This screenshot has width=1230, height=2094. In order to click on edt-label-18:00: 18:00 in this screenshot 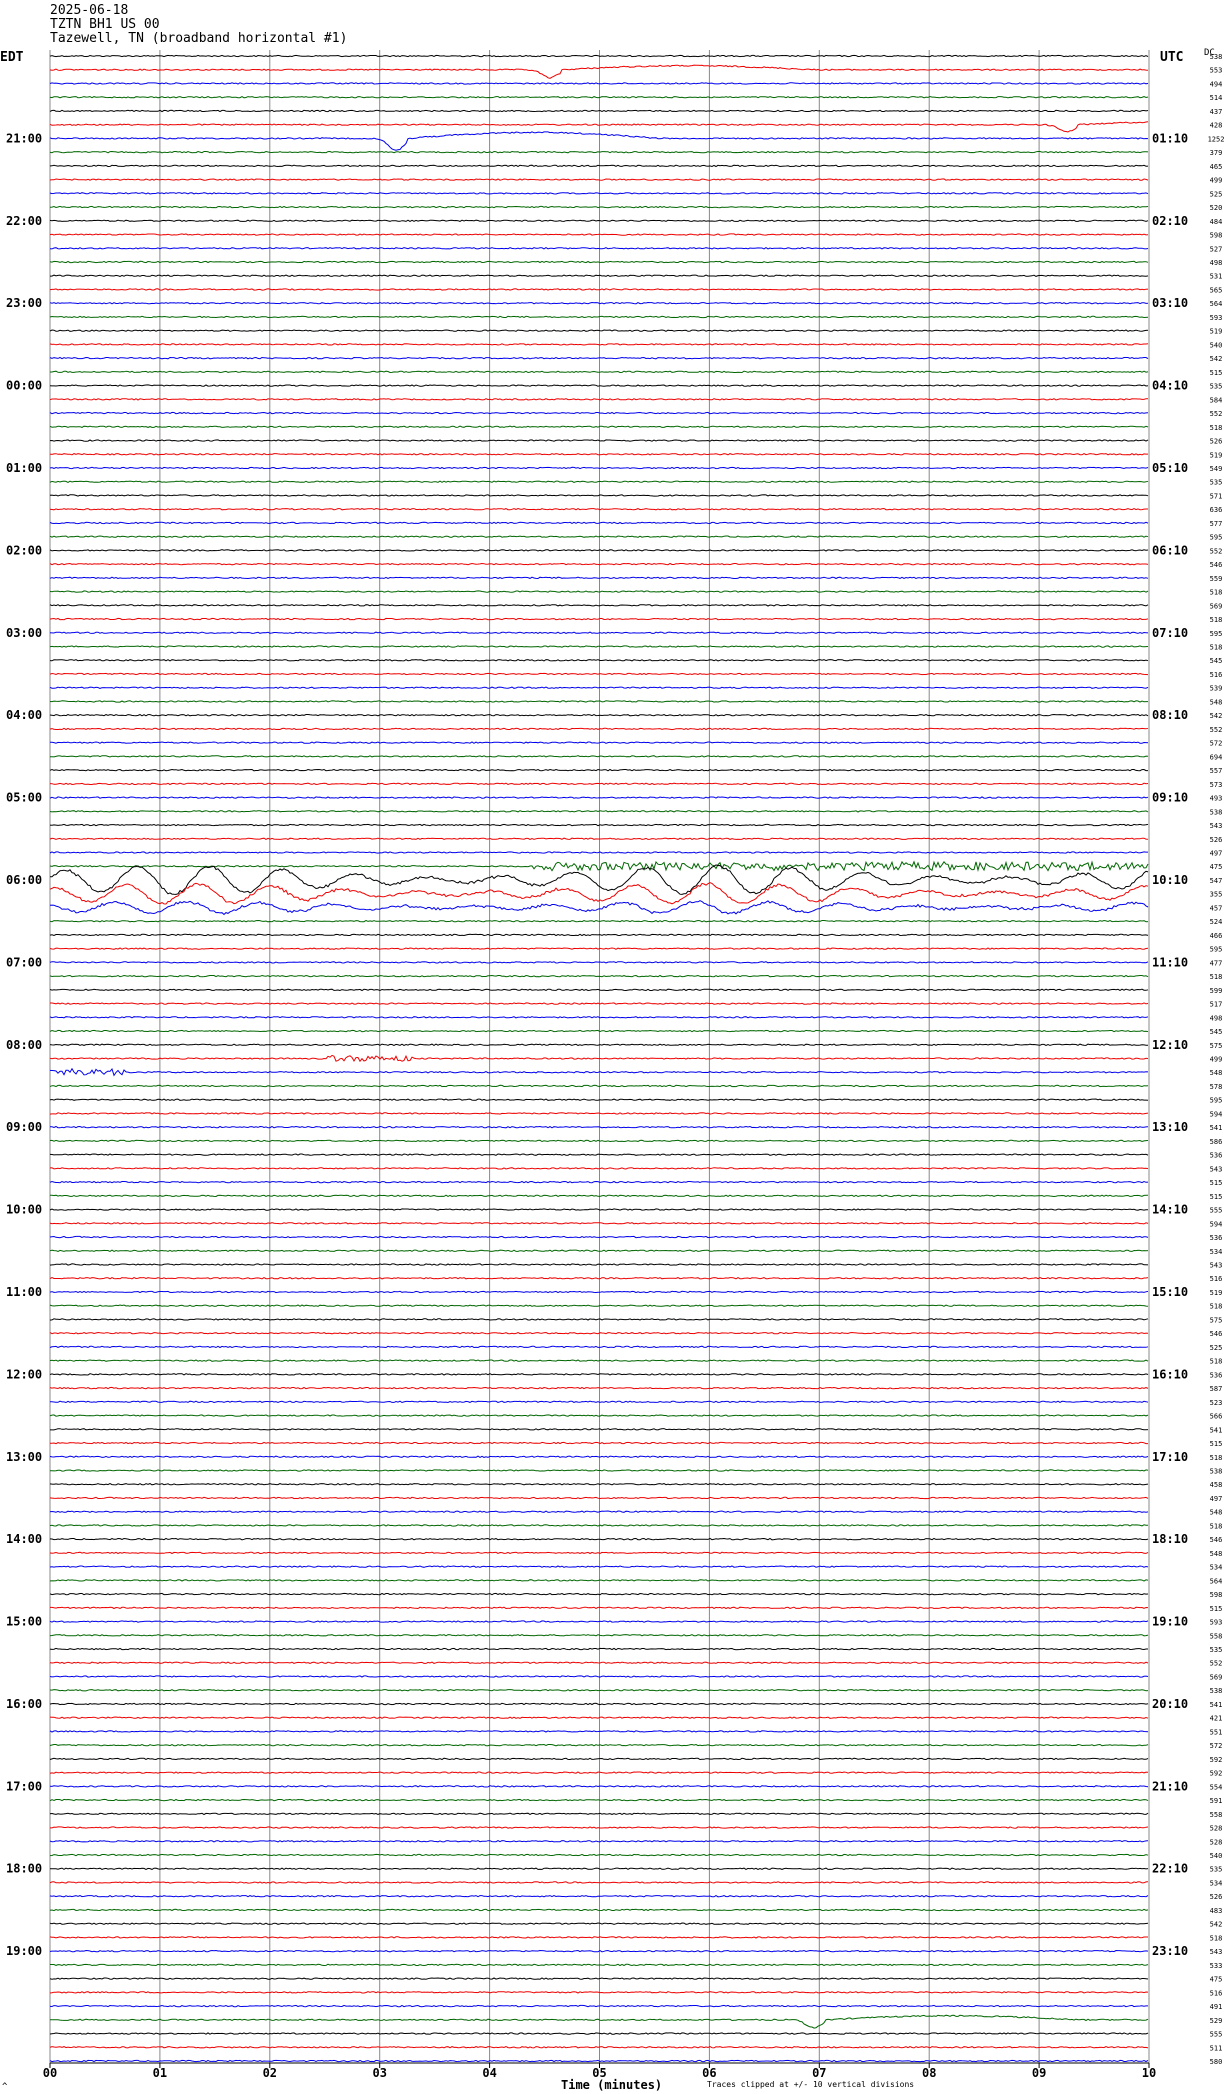, I will do `click(24, 1869)`.